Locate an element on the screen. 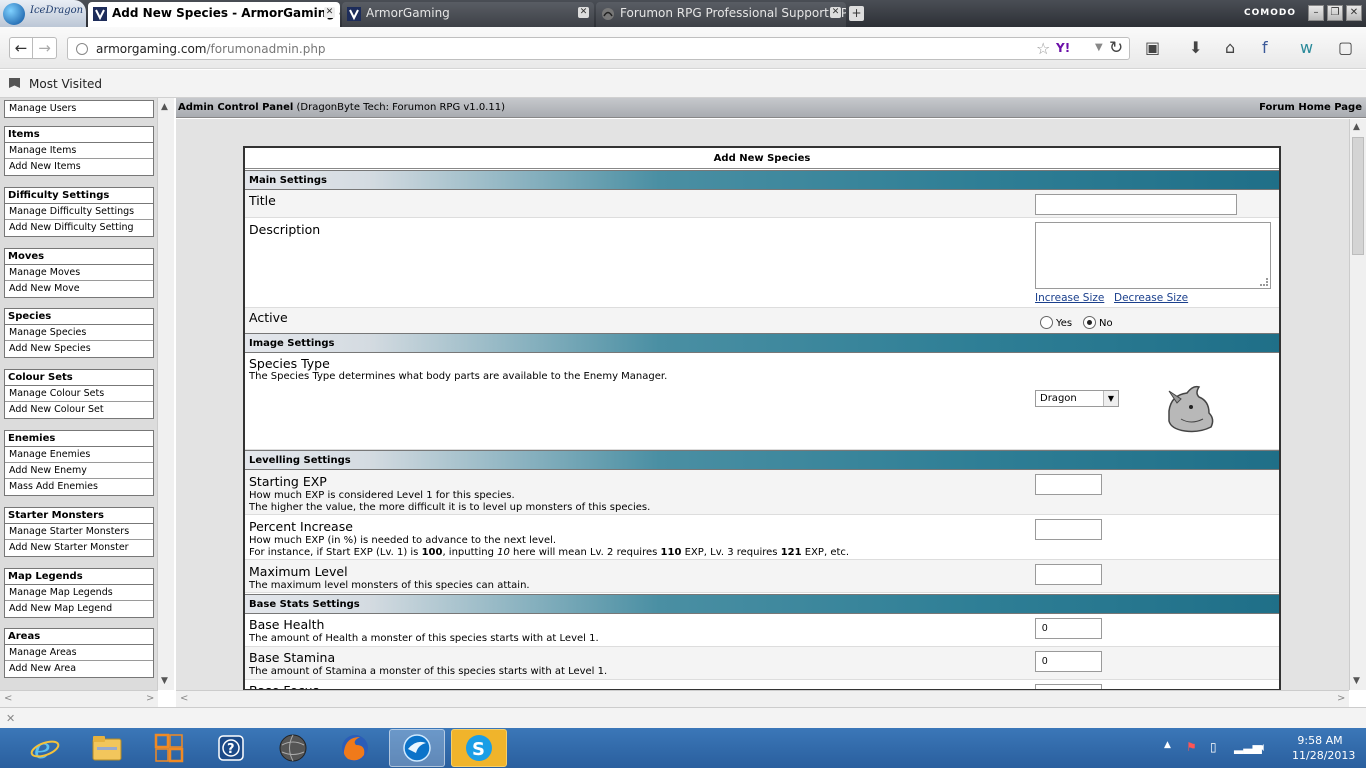 The image size is (1366, 768). species-type-select: Dragon ▼ is located at coordinates (1077, 398).